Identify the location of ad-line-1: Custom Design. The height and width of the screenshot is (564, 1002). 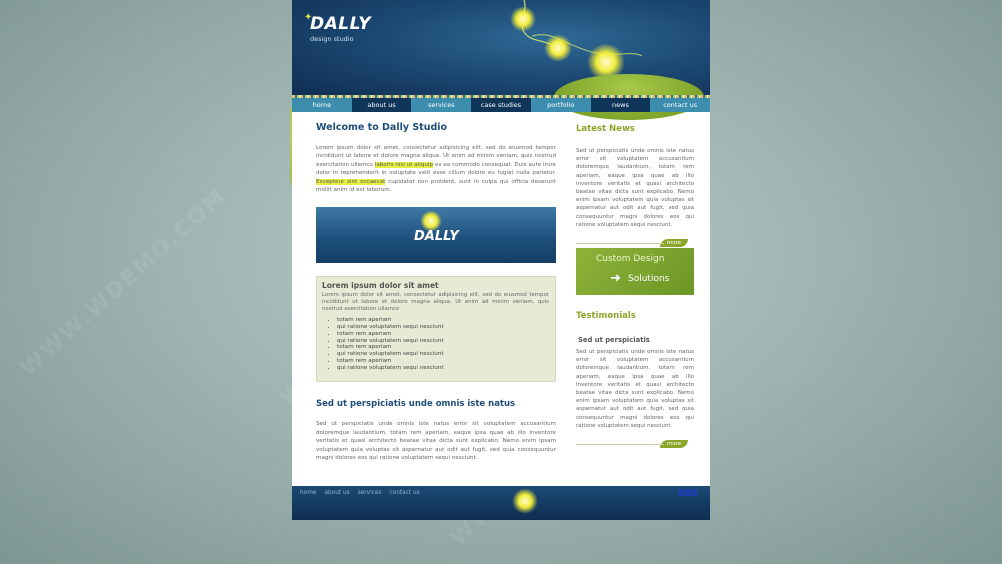
(630, 259).